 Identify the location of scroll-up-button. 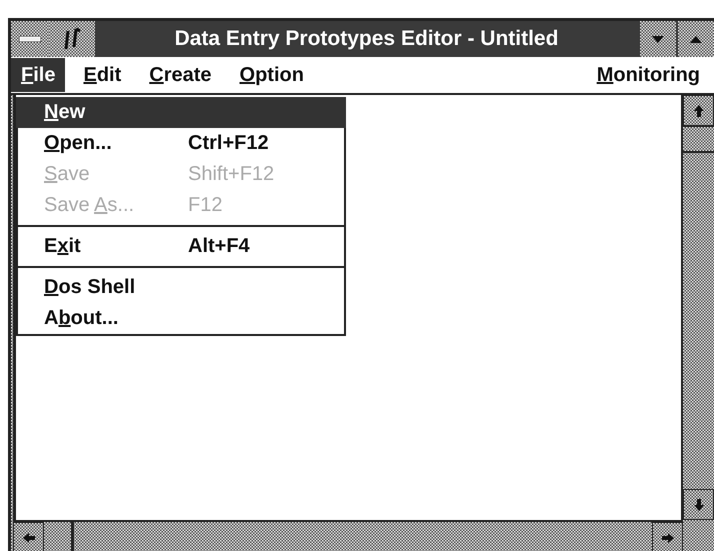
(698, 110).